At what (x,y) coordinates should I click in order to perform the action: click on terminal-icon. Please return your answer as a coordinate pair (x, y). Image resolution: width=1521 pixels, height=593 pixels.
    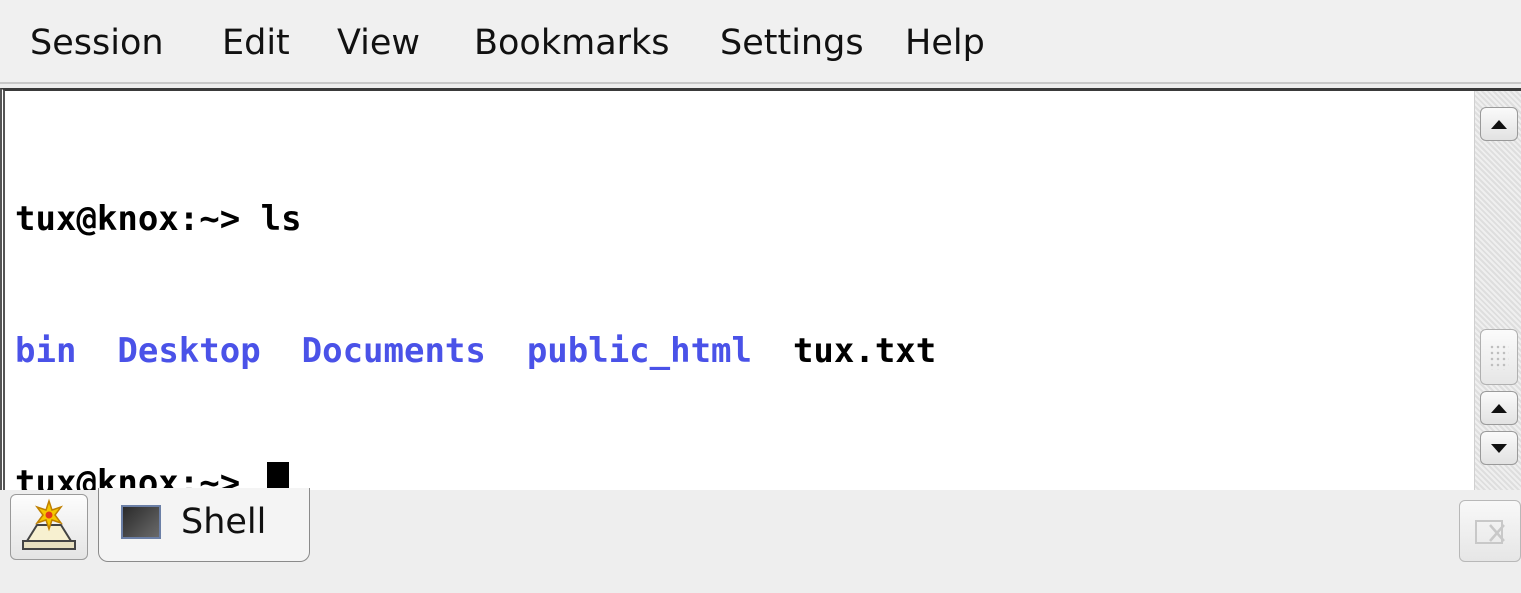
    Looking at the image, I should click on (141, 522).